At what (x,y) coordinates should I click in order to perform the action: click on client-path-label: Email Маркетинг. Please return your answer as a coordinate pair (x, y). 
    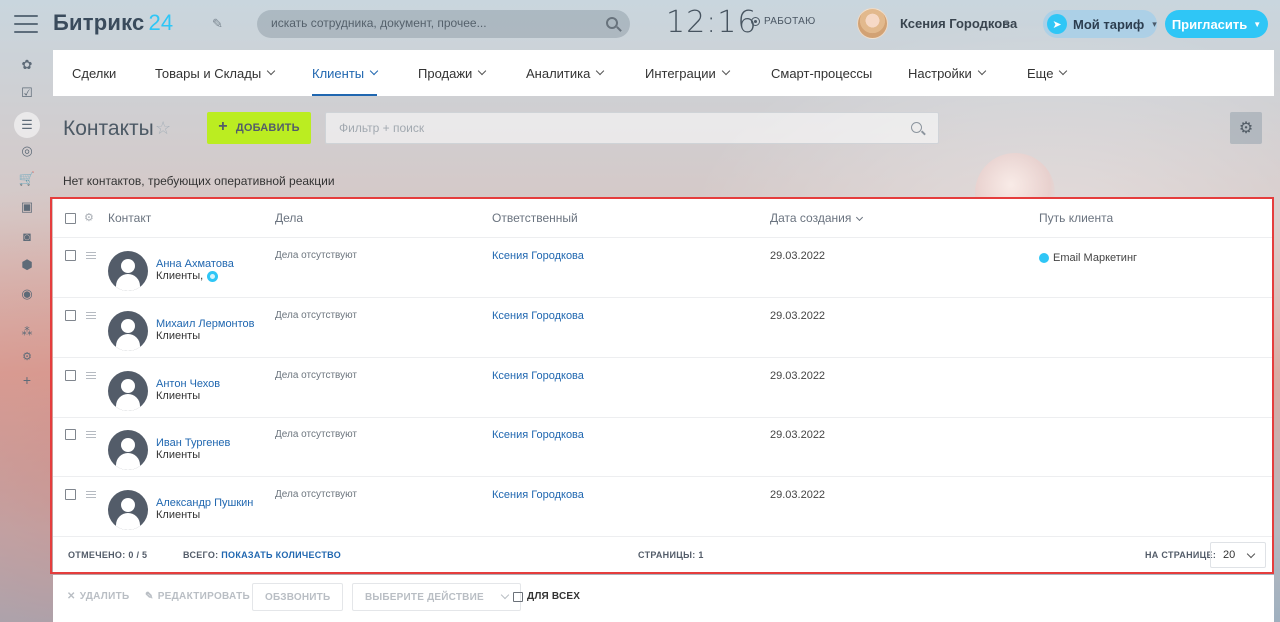
    Looking at the image, I should click on (1095, 258).